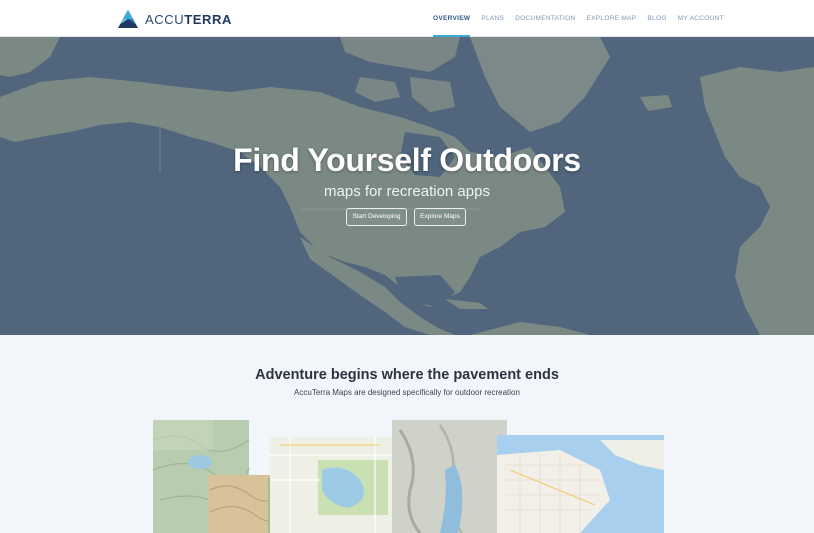 Image resolution: width=814 pixels, height=533 pixels. Describe the element at coordinates (331, 485) in the screenshot. I see `map-tile-streets` at that location.